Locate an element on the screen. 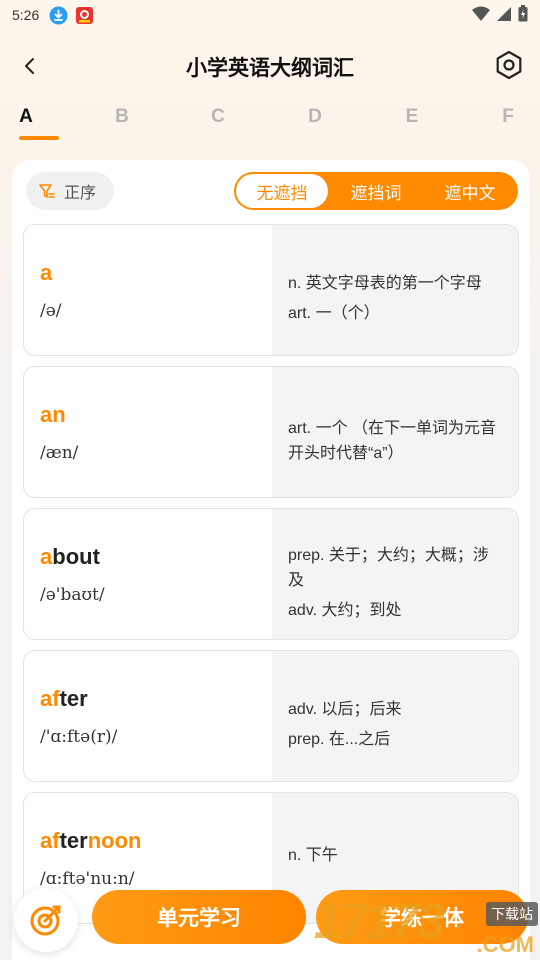 This screenshot has height=960, width=540. word-text: afternoon is located at coordinates (90, 841).